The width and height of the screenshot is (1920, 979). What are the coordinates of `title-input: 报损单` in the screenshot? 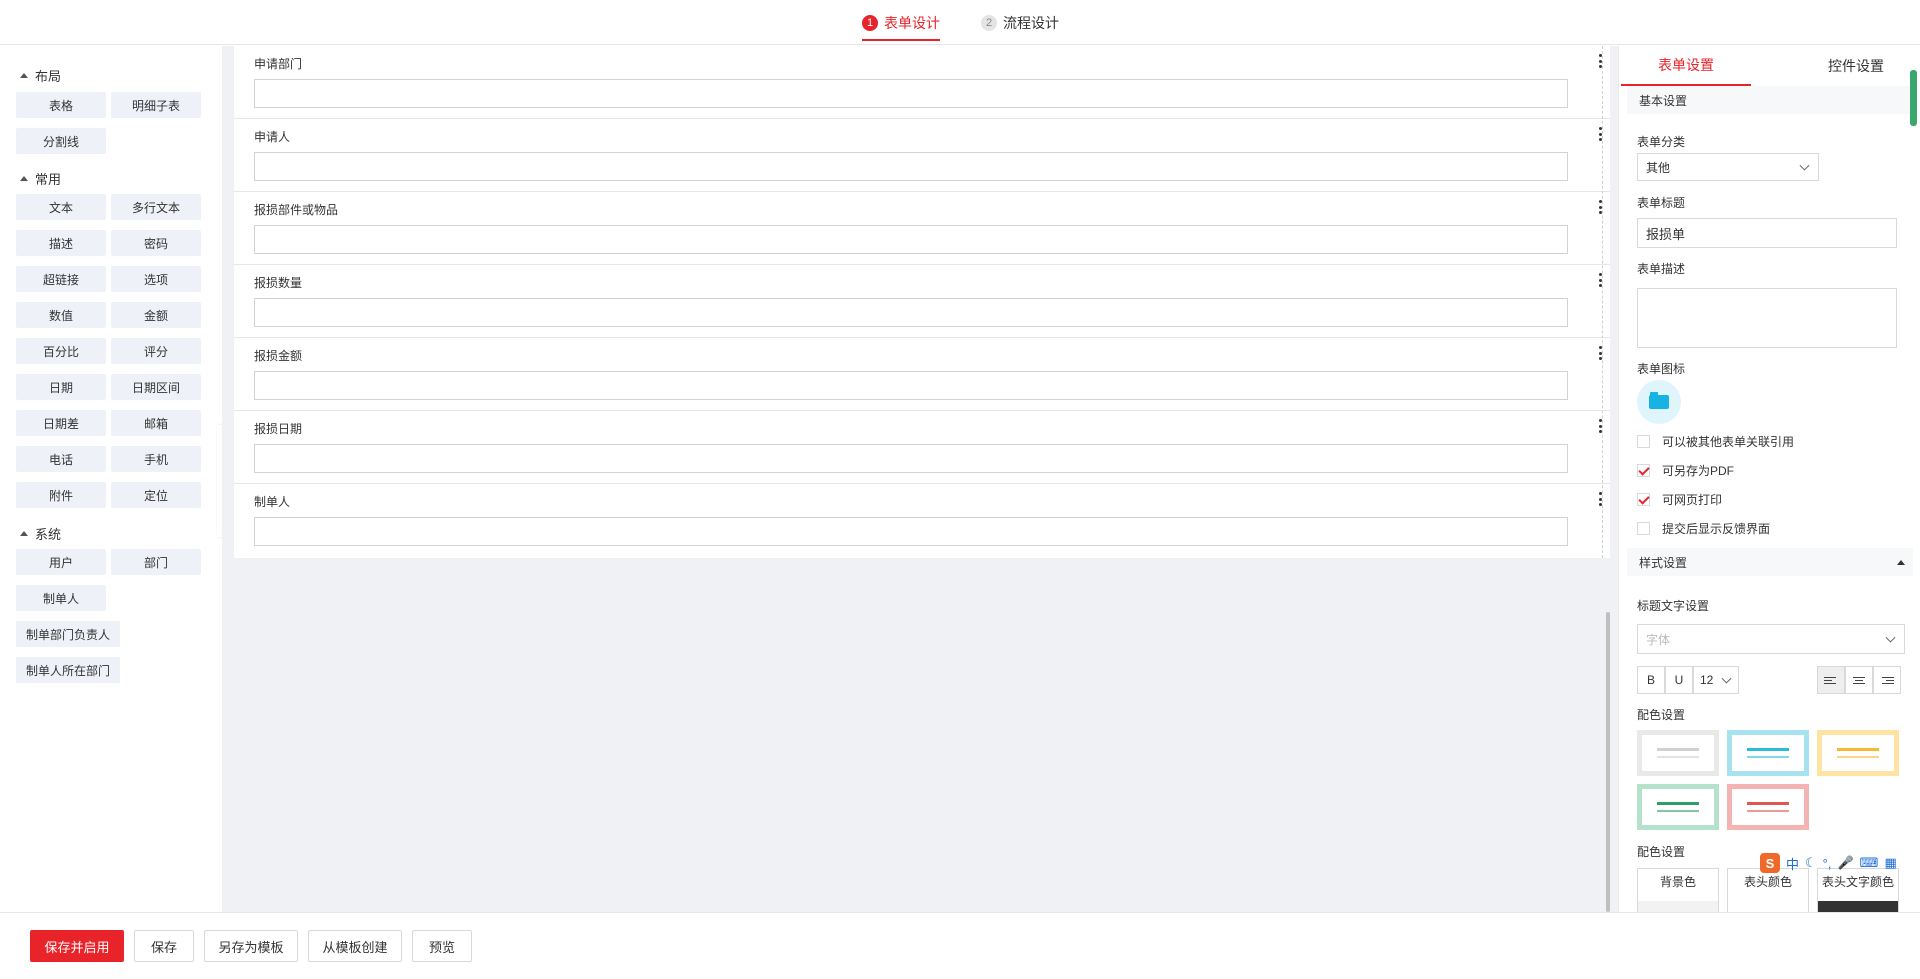 It's located at (1767, 233).